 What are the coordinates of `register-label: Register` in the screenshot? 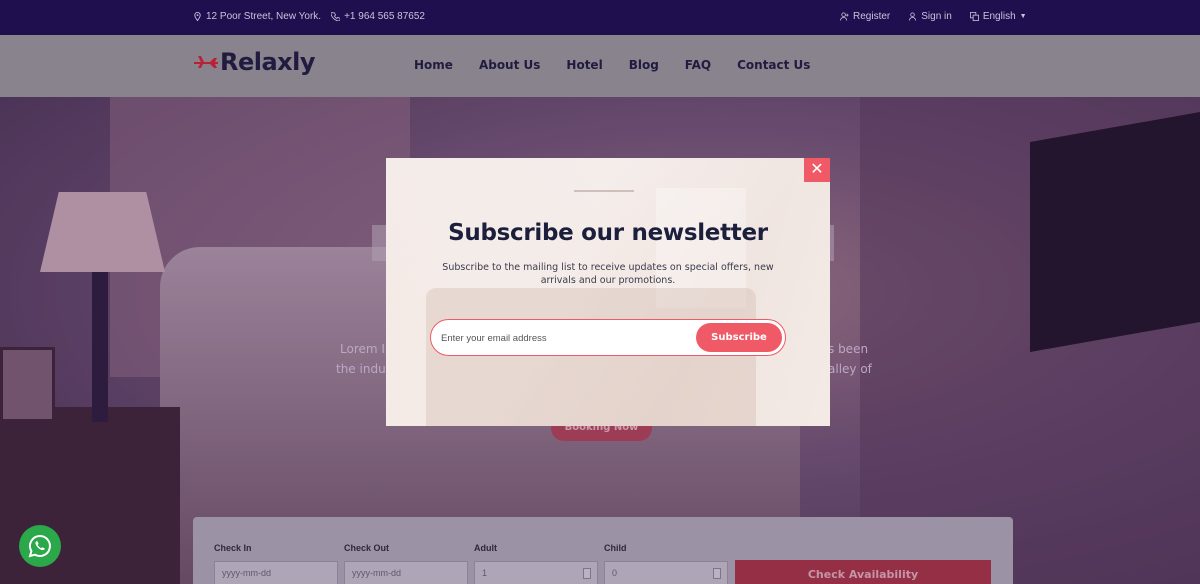 It's located at (872, 16).